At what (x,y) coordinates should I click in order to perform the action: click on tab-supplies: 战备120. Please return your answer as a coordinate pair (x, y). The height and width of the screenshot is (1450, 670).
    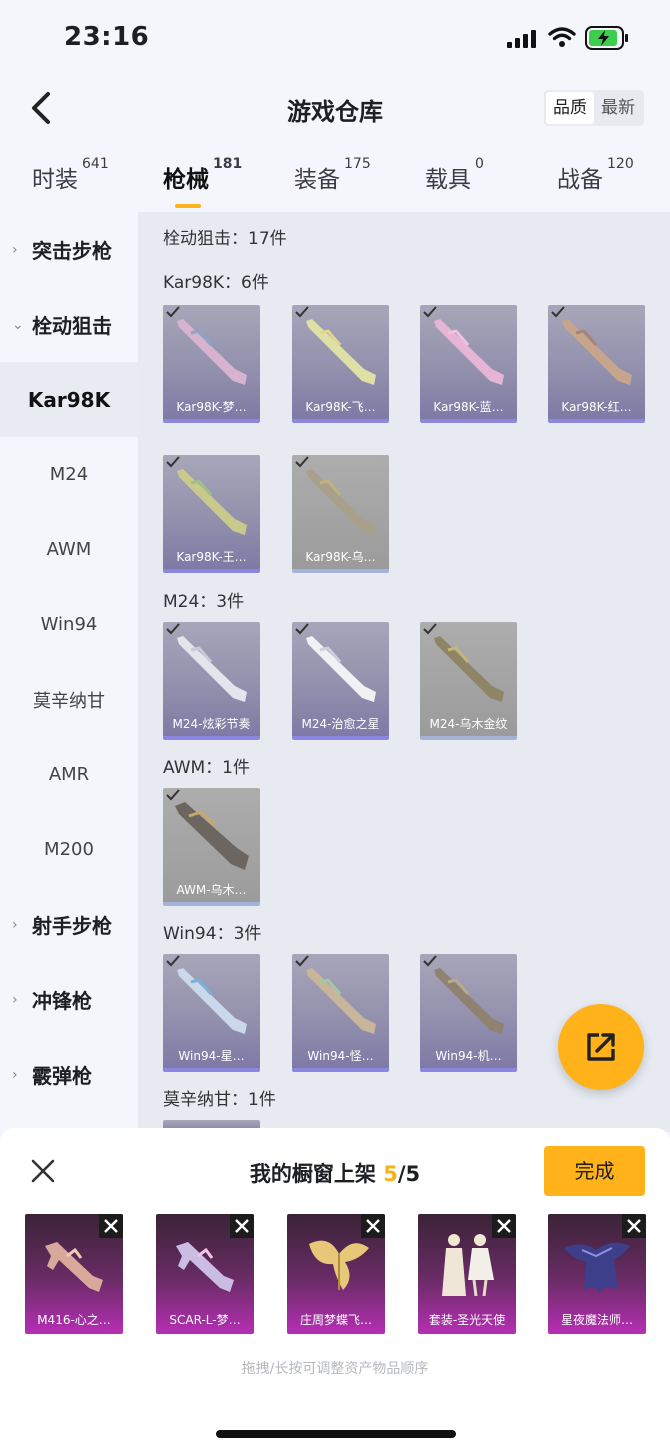
    Looking at the image, I should click on (595, 175).